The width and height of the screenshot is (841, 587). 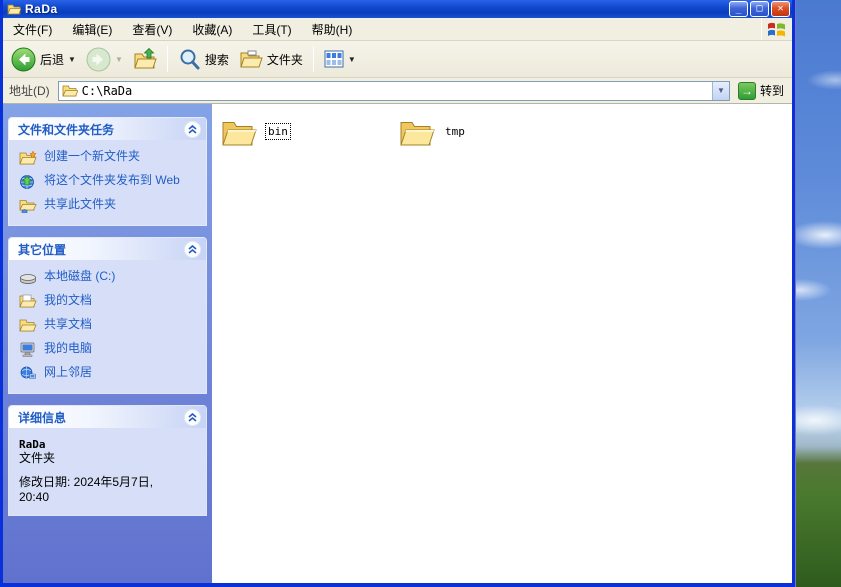 I want to click on menu-favorites: 收藏(A), so click(x=212, y=29).